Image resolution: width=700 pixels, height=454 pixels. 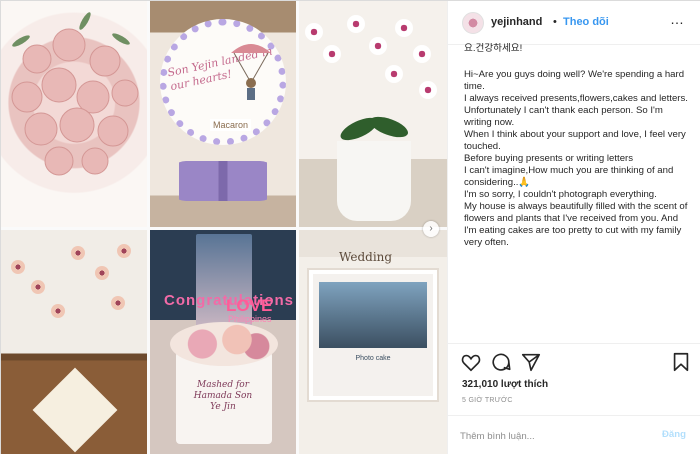 I want to click on photo-photo-cake: Wedding Photo cake, so click(x=373, y=342).